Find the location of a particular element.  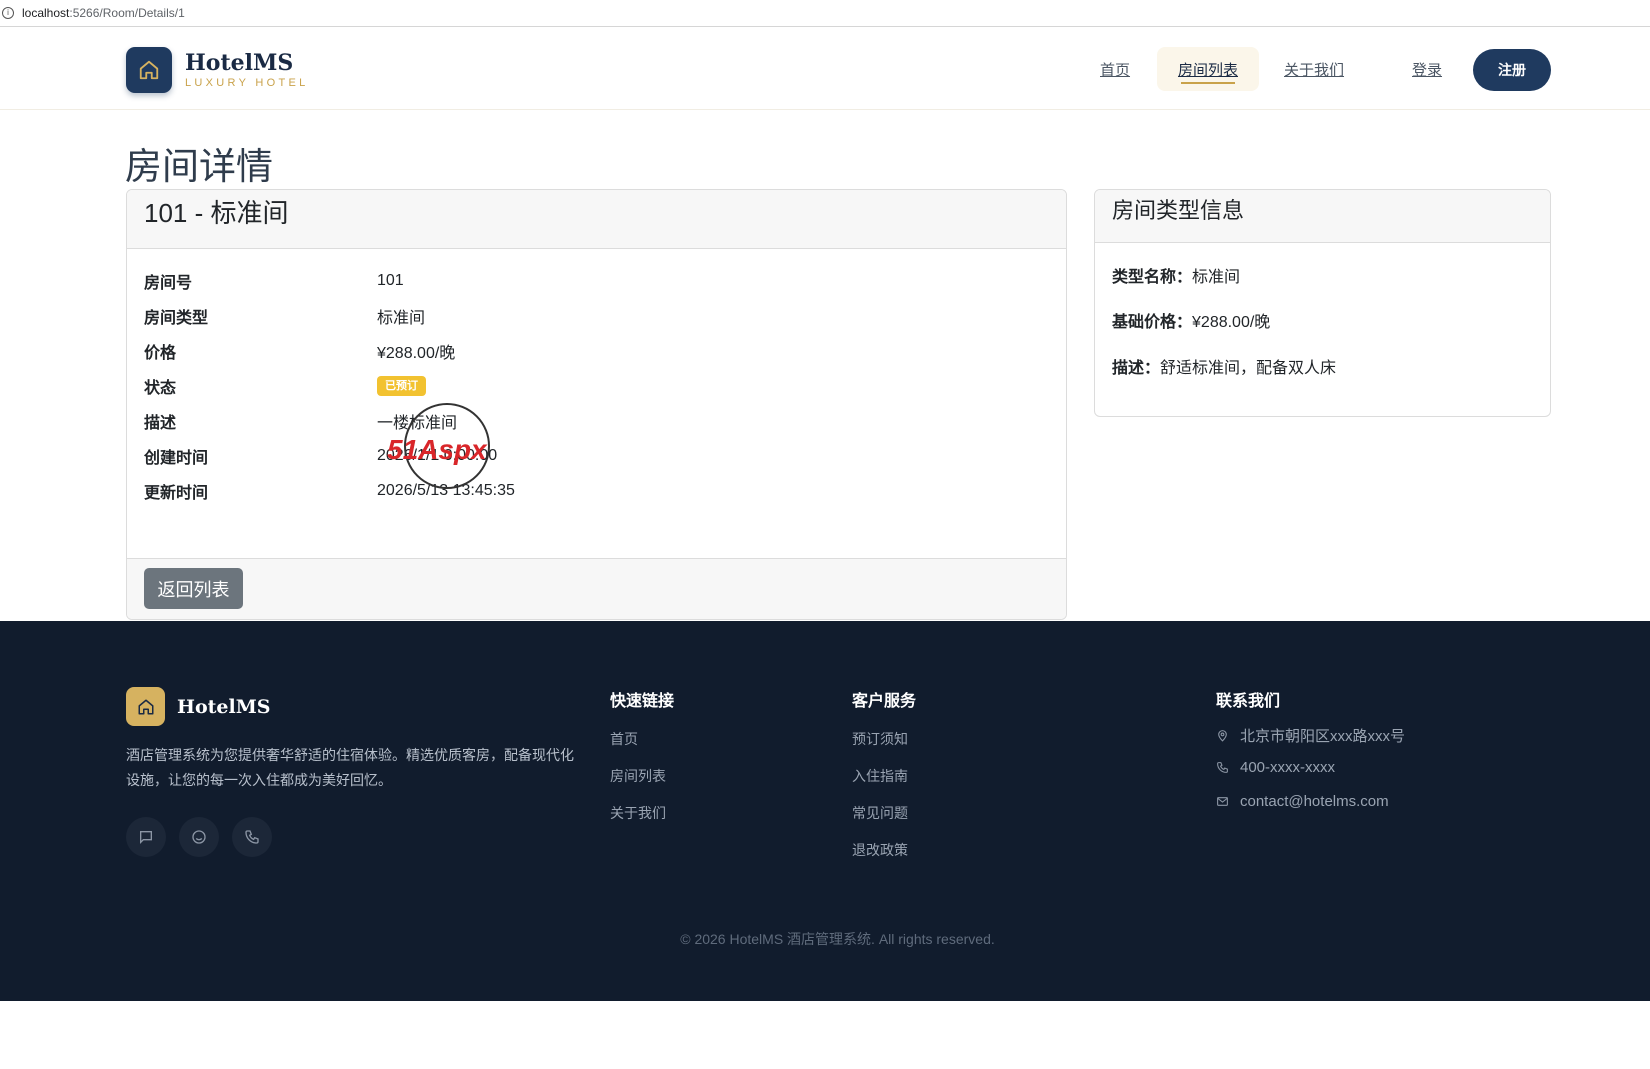

footer-brand: HotelMS is located at coordinates (198, 706).